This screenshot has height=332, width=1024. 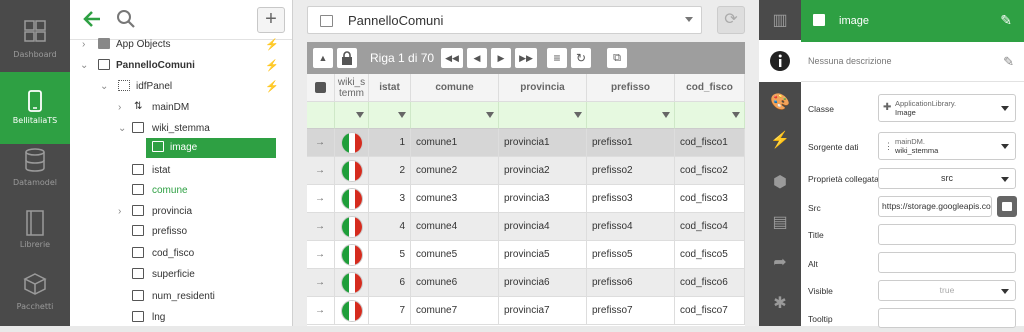 What do you see at coordinates (35, 284) in the screenshot?
I see `package-icon` at bounding box center [35, 284].